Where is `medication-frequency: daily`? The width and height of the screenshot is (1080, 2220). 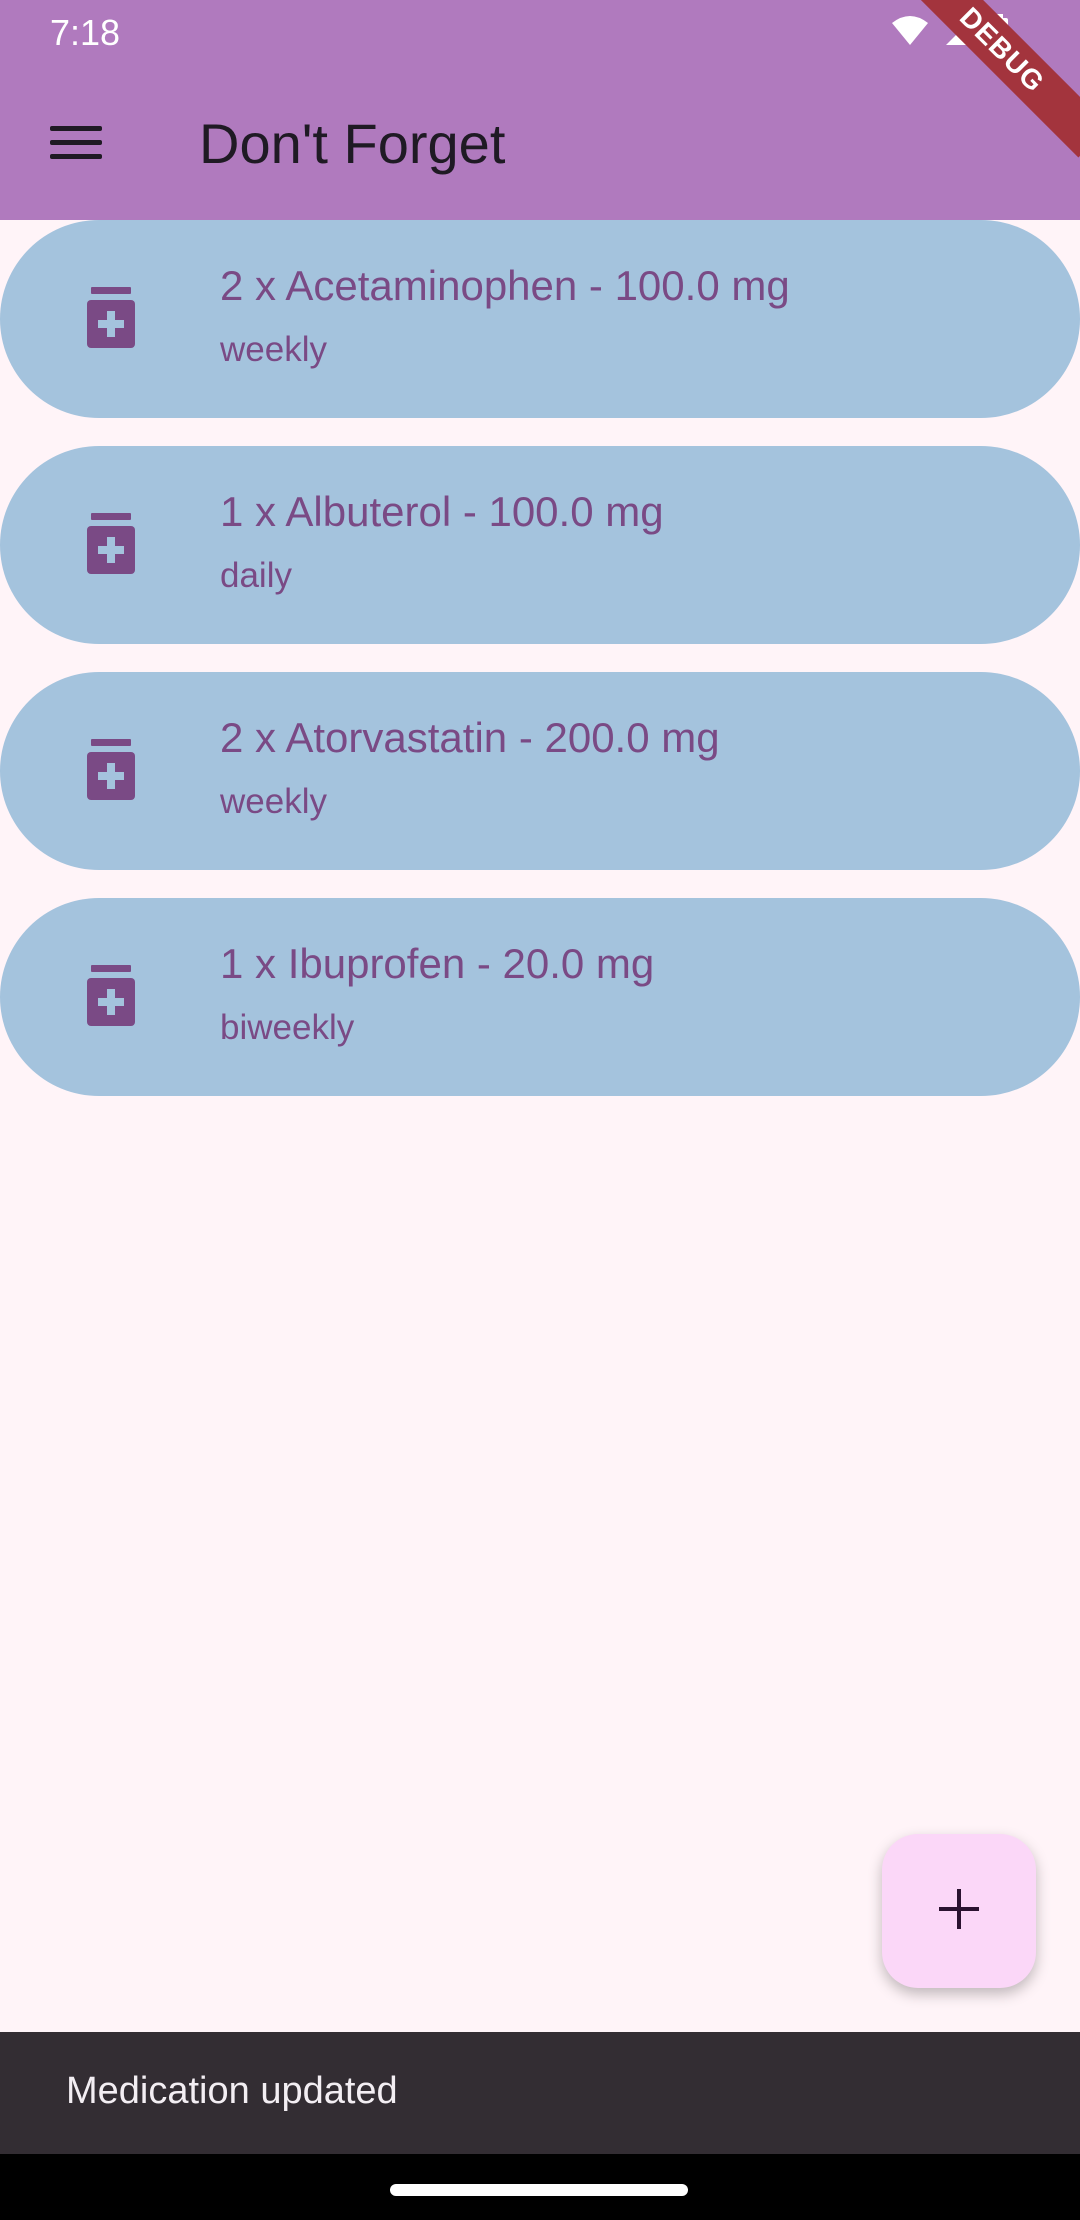
medication-frequency: daily is located at coordinates (256, 575).